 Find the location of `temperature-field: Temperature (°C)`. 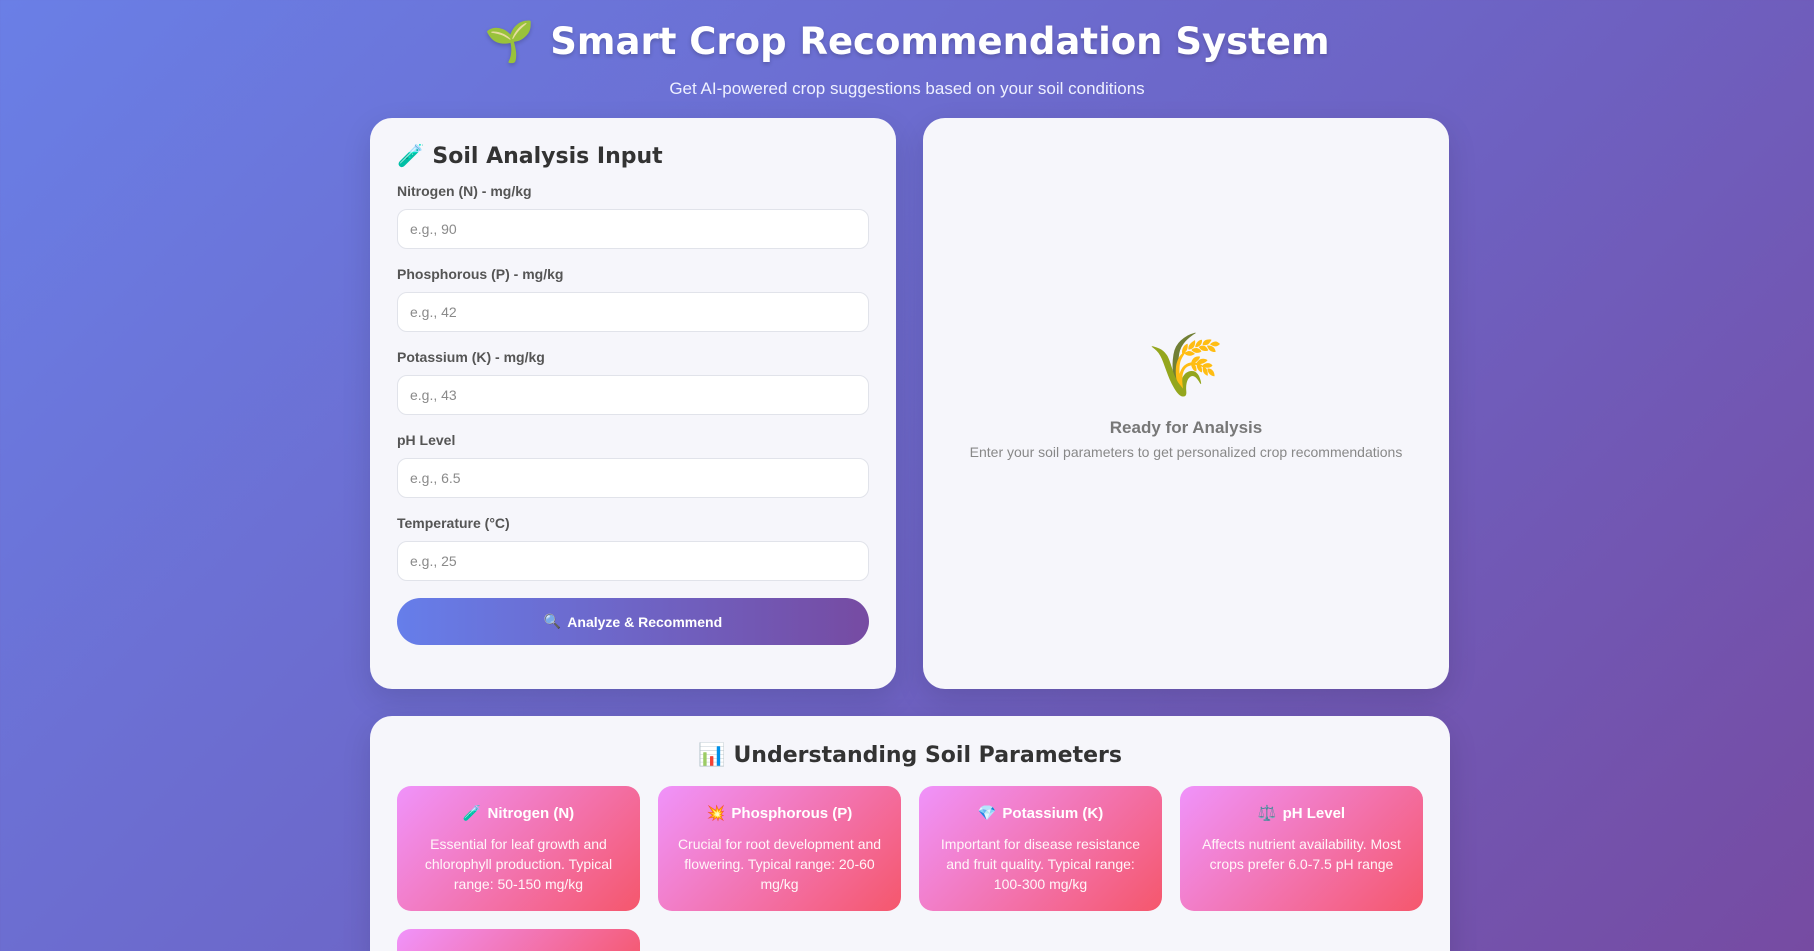

temperature-field: Temperature (°C) is located at coordinates (633, 548).